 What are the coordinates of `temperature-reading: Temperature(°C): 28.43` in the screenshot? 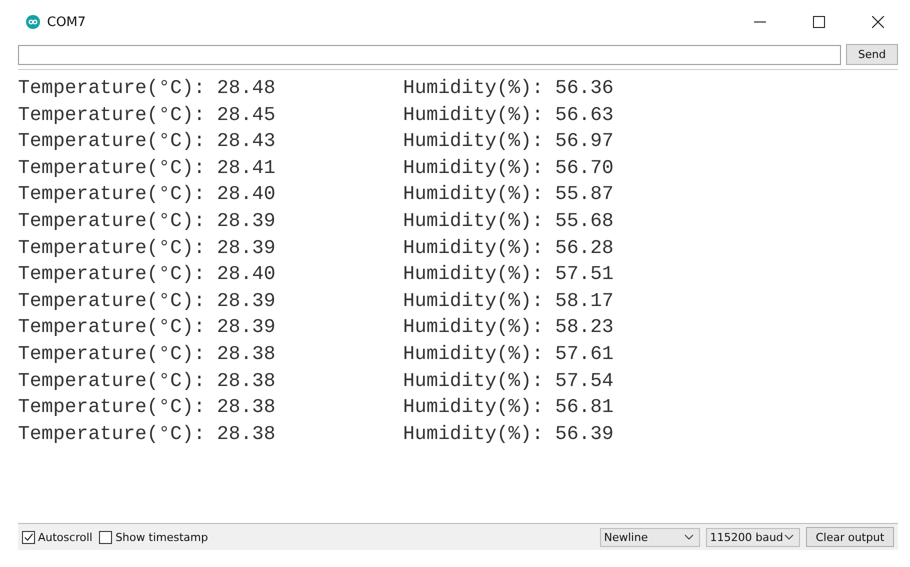 It's located at (147, 141).